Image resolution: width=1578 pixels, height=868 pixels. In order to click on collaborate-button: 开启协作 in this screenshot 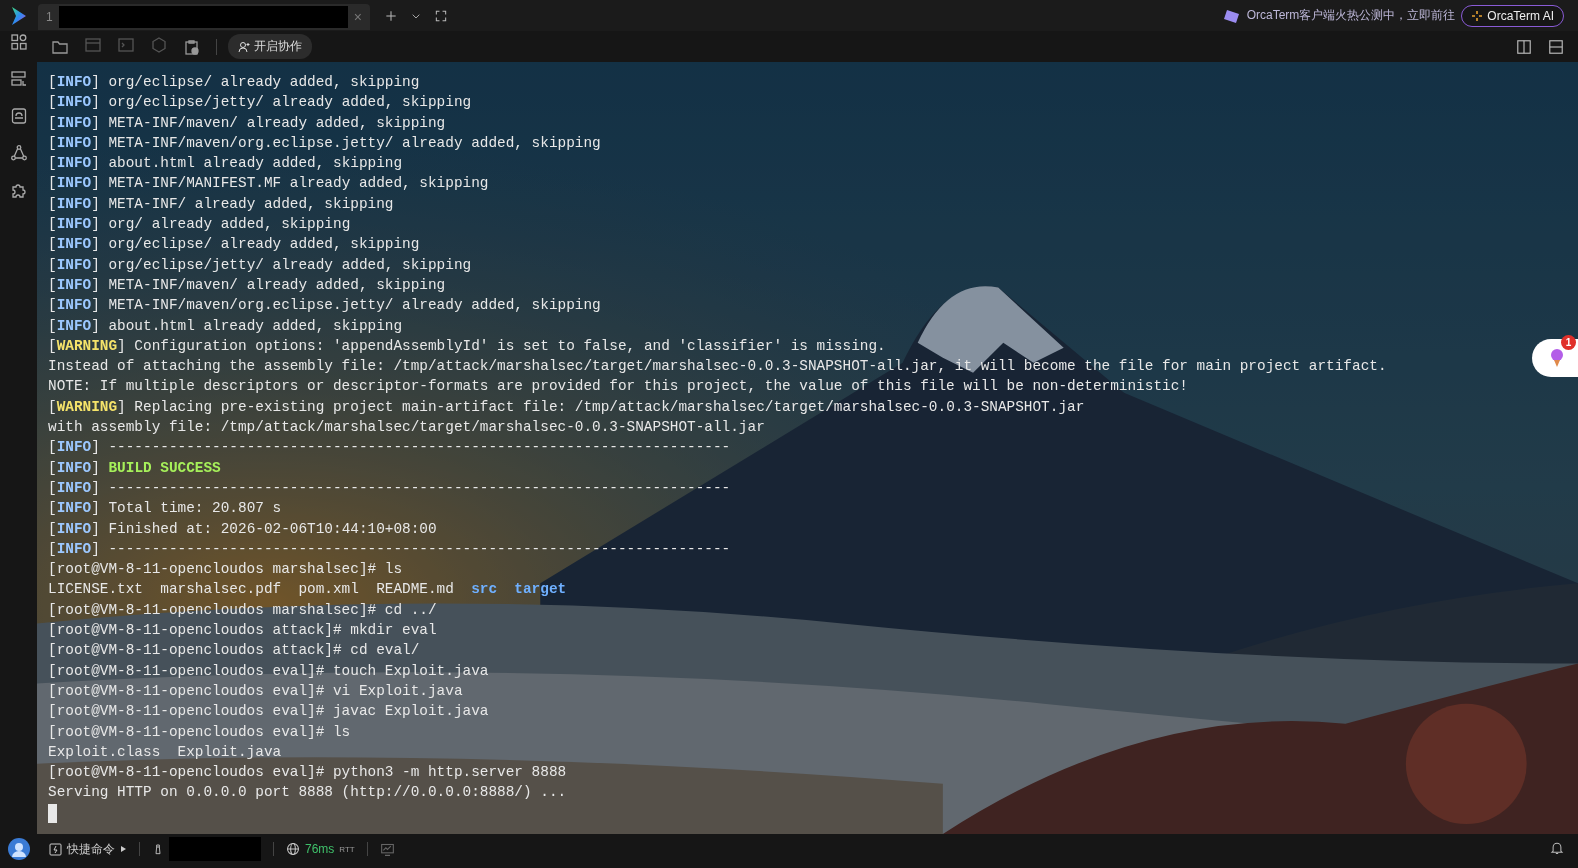, I will do `click(270, 46)`.